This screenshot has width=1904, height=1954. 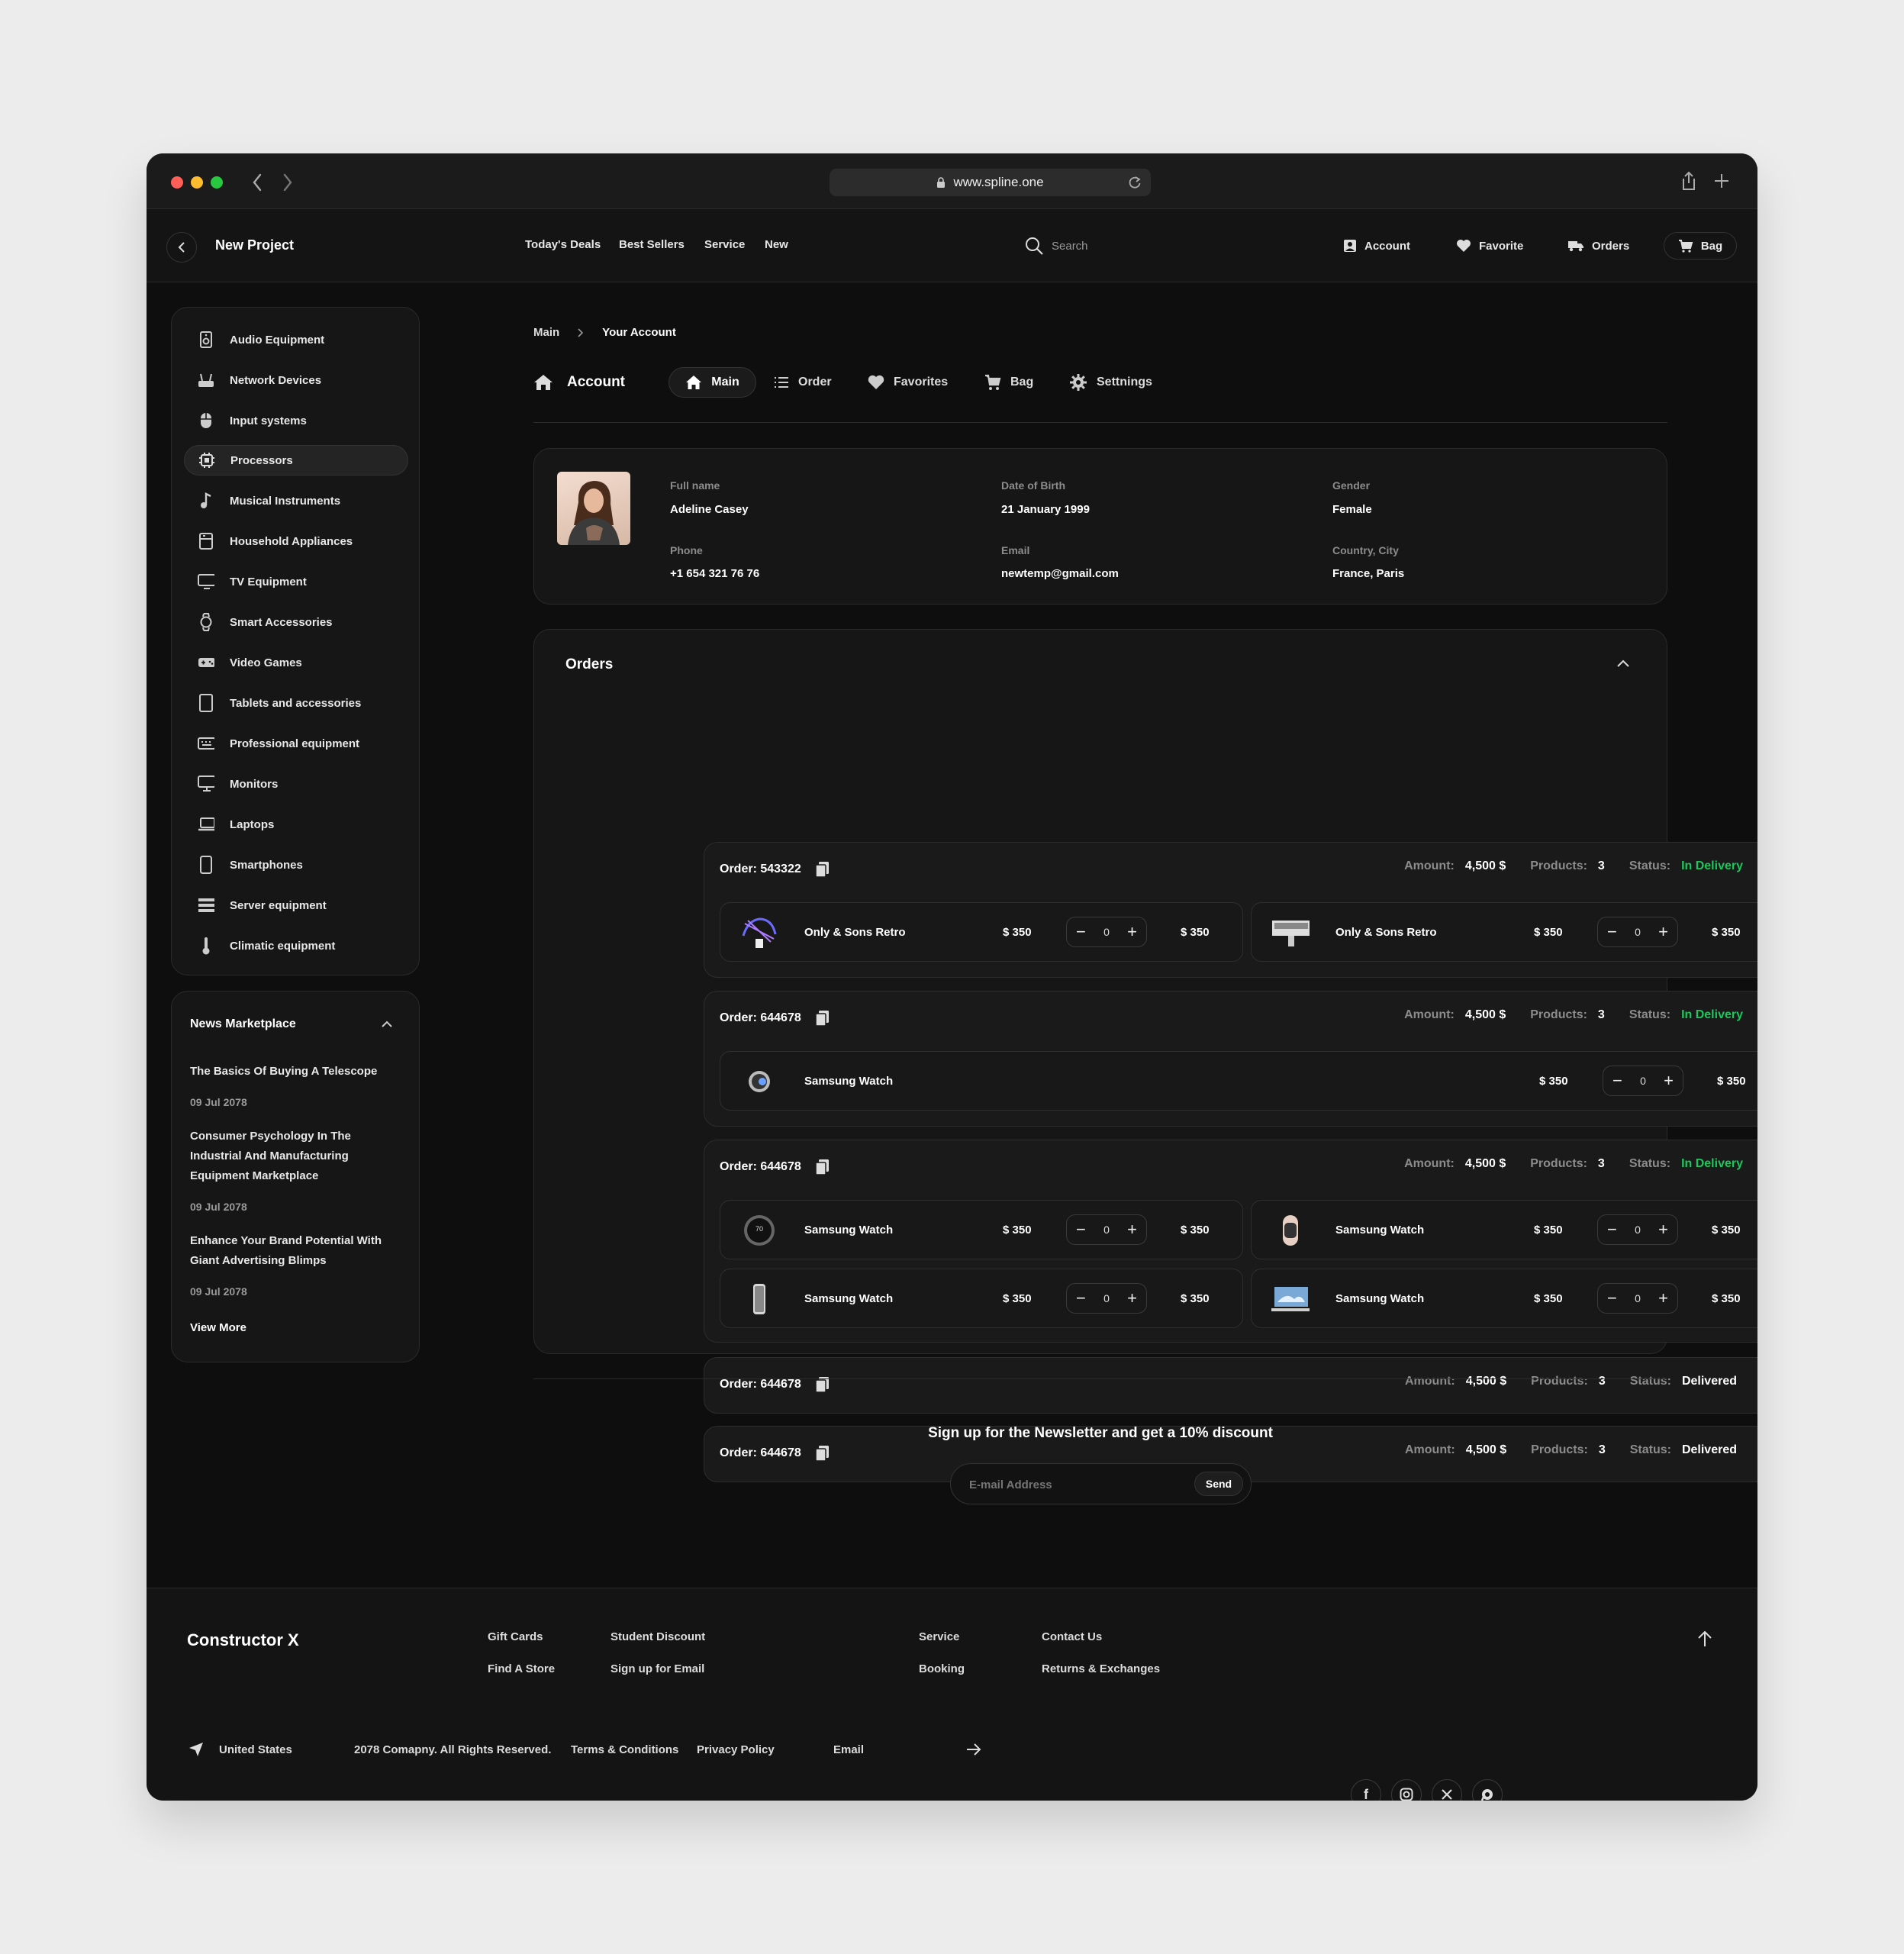 What do you see at coordinates (803, 382) in the screenshot?
I see `tab-order: Order` at bounding box center [803, 382].